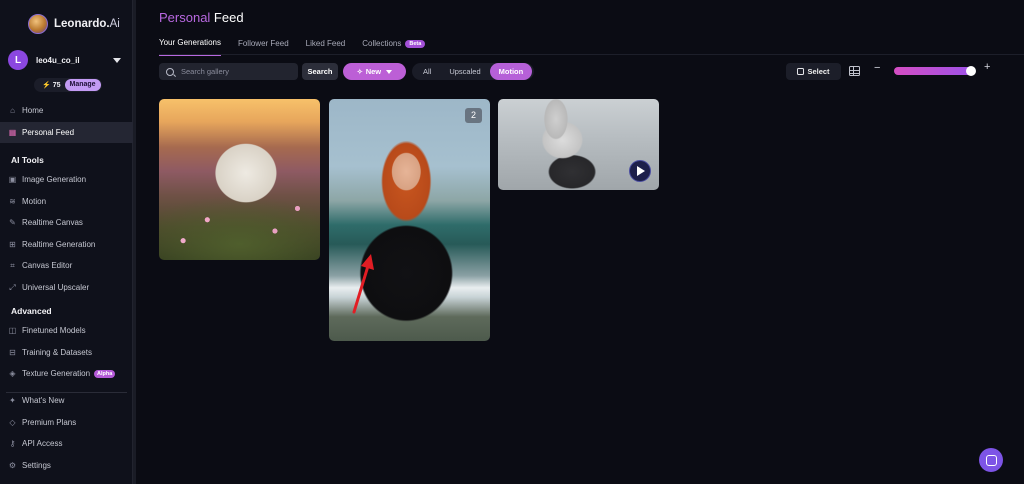 This screenshot has height=484, width=1024. What do you see at coordinates (12, 223) in the screenshot?
I see `brush-icon: ✎` at bounding box center [12, 223].